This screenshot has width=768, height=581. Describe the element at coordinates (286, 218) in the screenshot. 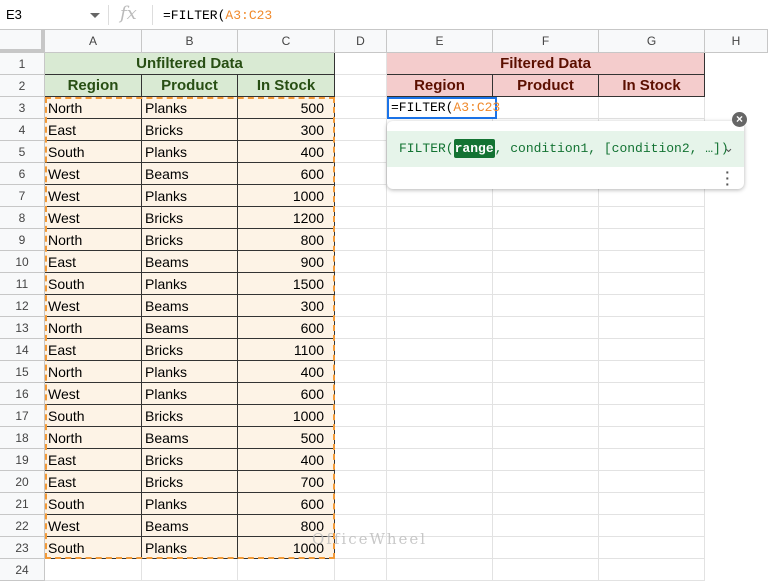

I see `table-cell: 1200` at that location.